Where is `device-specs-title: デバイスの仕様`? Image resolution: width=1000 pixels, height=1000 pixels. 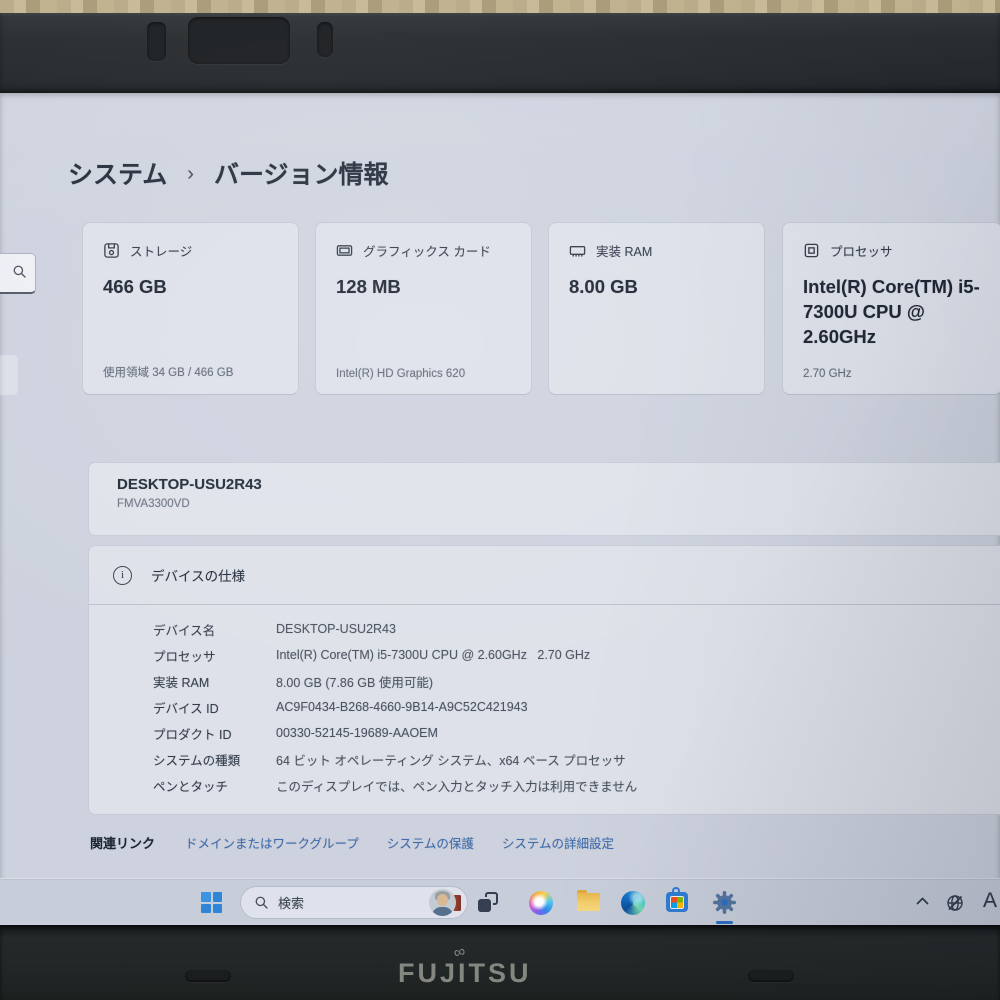
device-specs-title: デバイスの仕様 is located at coordinates (198, 576).